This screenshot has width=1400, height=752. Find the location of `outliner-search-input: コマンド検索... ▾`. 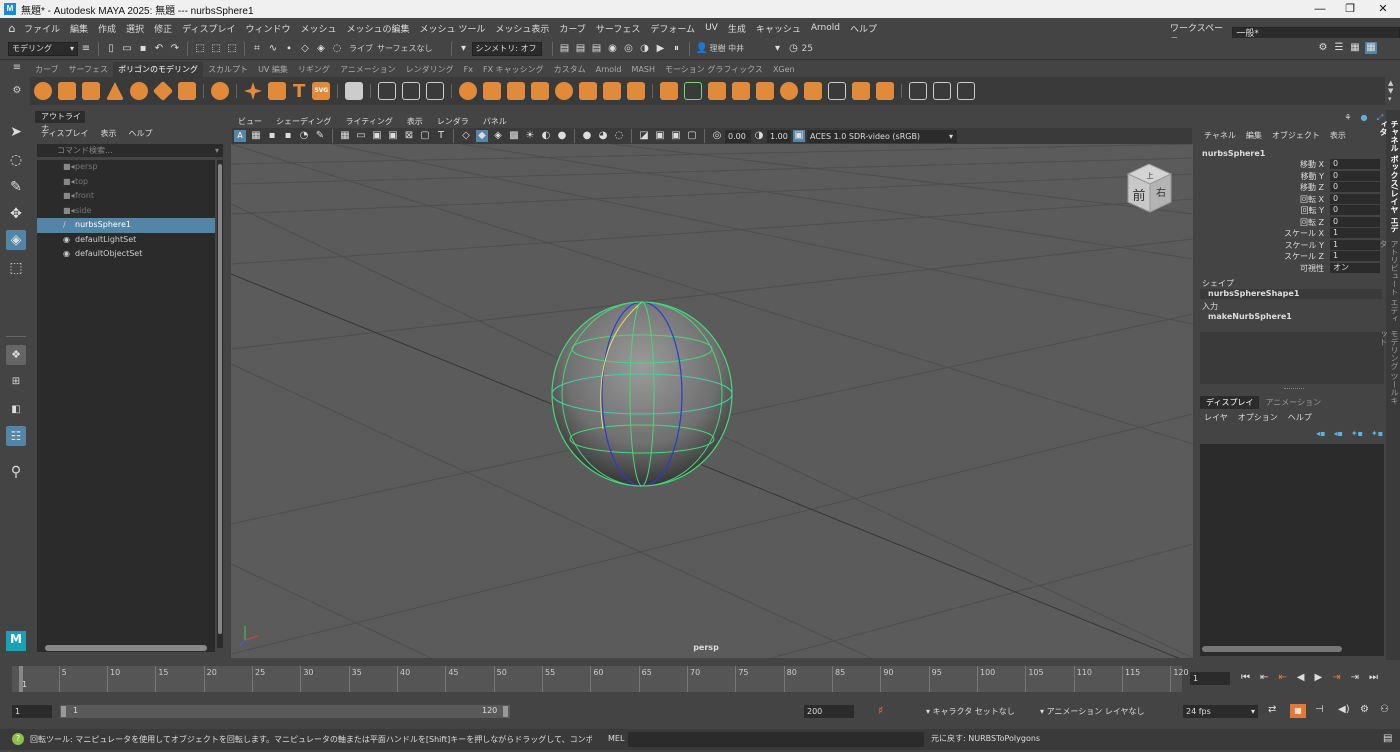

outliner-search-input: コマンド検索... ▾ is located at coordinates (130, 150).